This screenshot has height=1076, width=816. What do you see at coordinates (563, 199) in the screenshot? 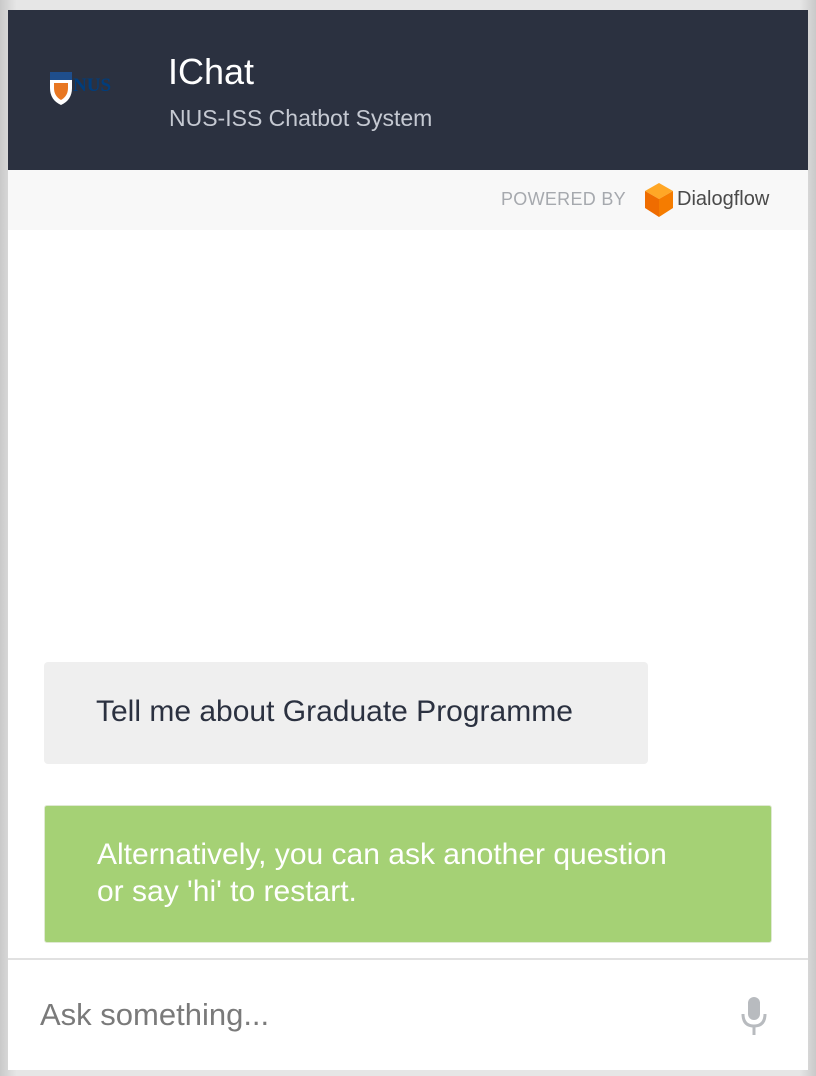
I see `powered-by-label: POWERED BY` at bounding box center [563, 199].